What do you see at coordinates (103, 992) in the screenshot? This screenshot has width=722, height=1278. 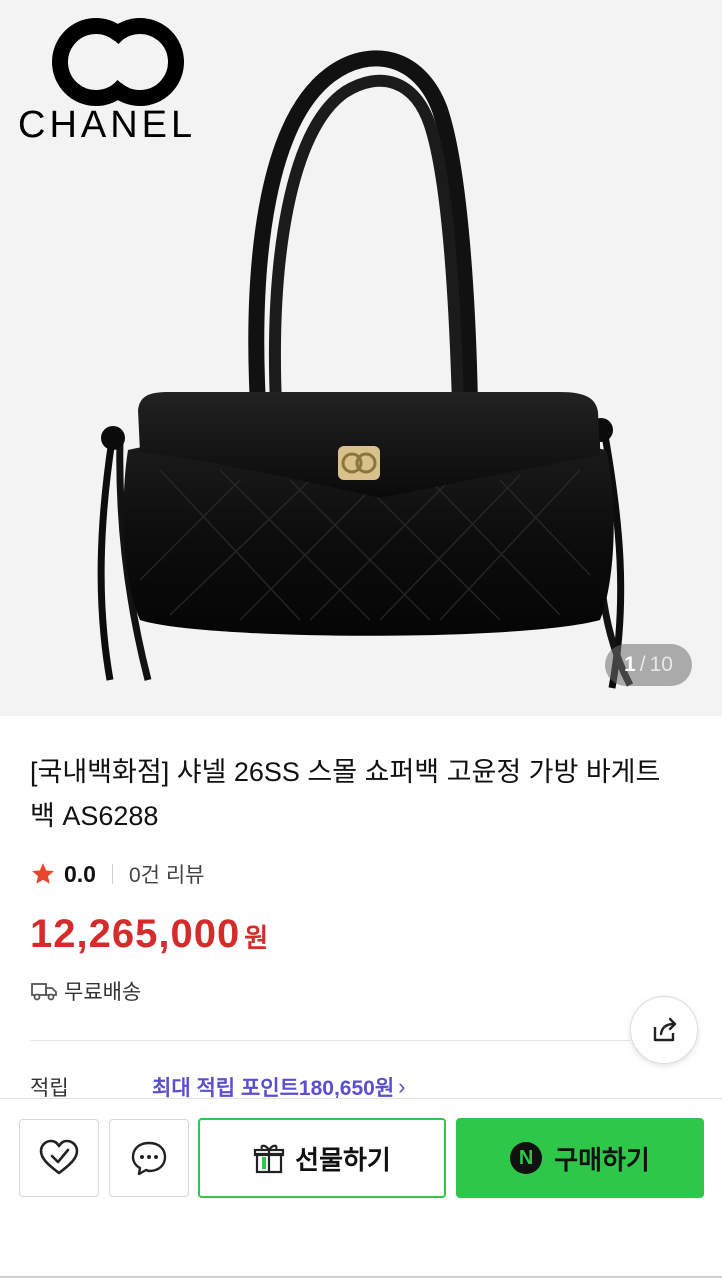 I see `shipping-text: 무료배송` at bounding box center [103, 992].